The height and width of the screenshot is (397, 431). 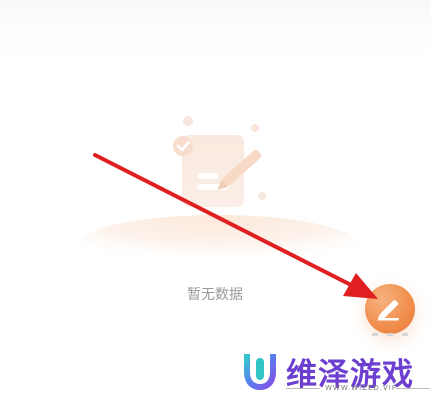 I want to click on watermark: 维泽游戏 WWW.WIZED.VIP, so click(x=335, y=372).